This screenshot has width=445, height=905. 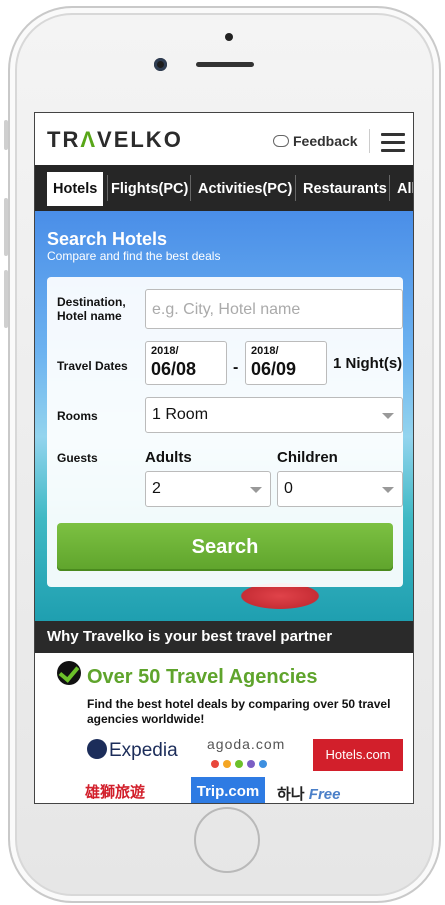 I want to click on checkin-date: 06/08, so click(x=174, y=369).